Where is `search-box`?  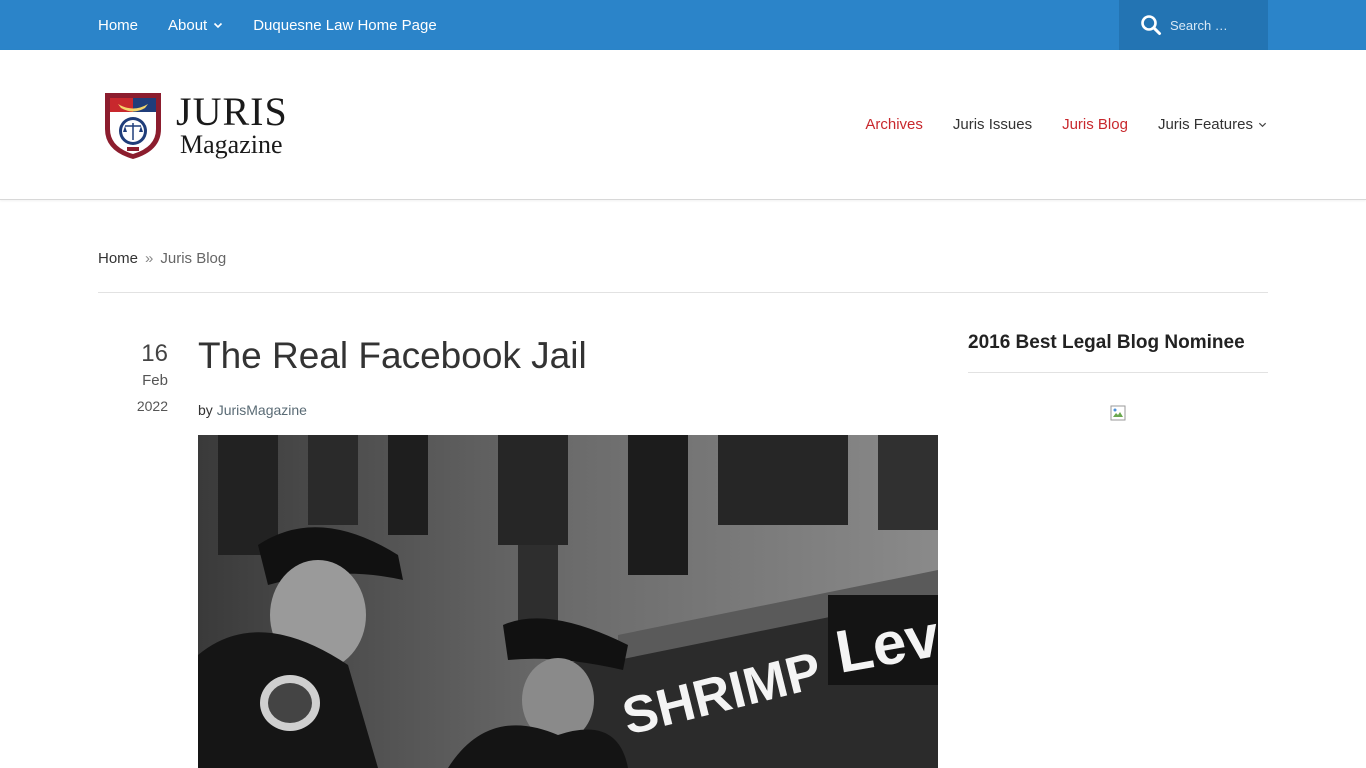
search-box is located at coordinates (1193, 25).